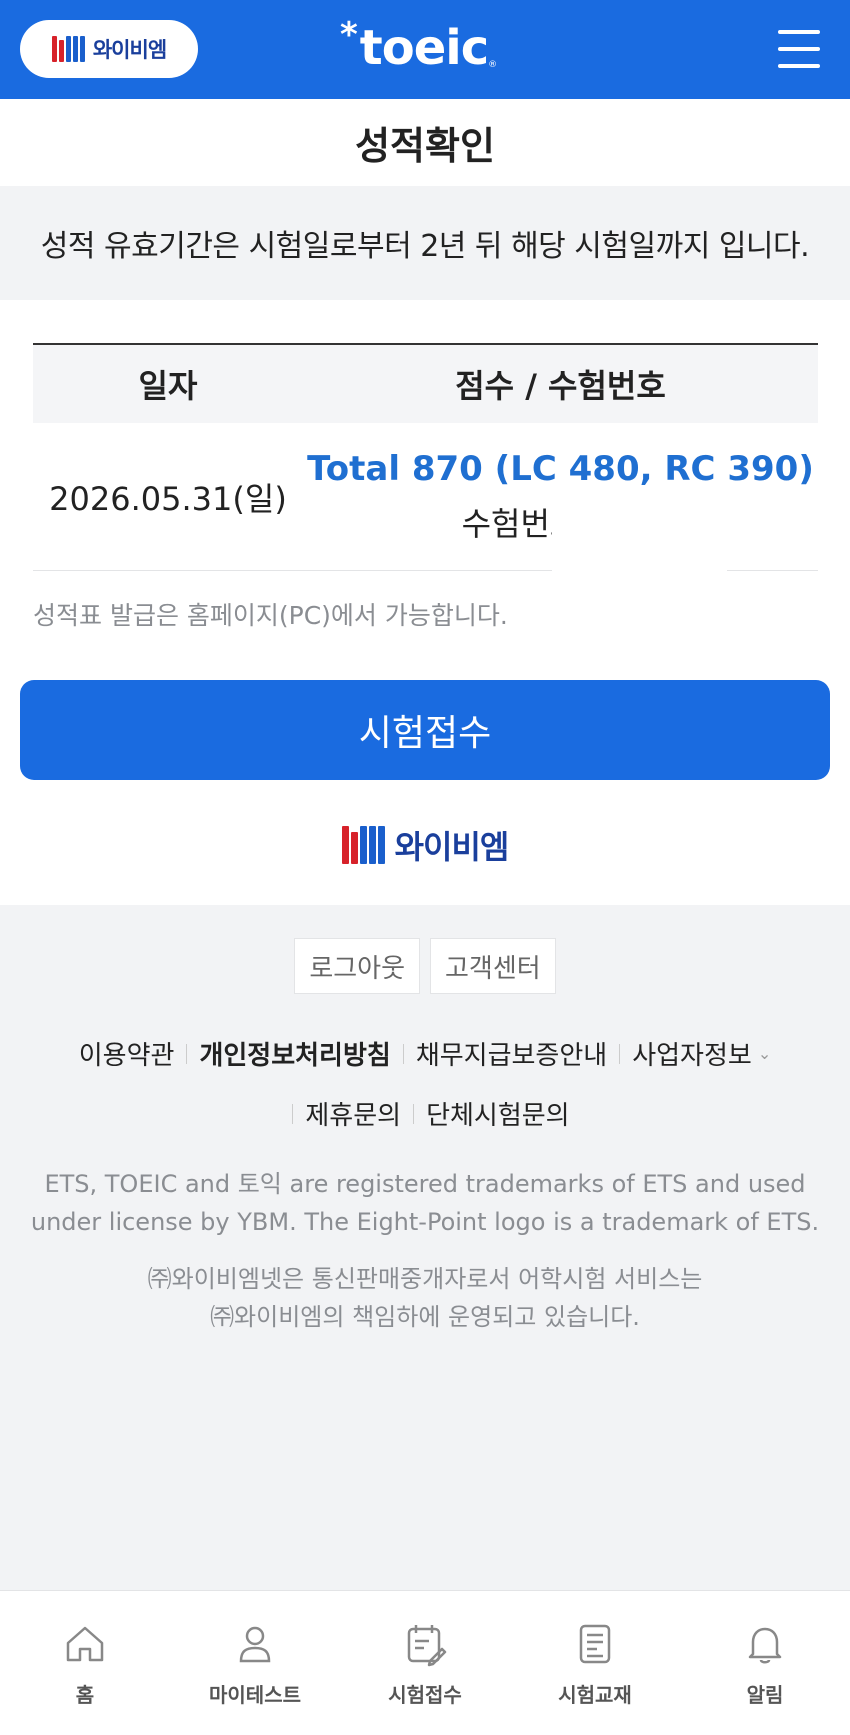 The height and width of the screenshot is (1735, 850). I want to click on business-info-link: 사업자정보, so click(692, 1053).